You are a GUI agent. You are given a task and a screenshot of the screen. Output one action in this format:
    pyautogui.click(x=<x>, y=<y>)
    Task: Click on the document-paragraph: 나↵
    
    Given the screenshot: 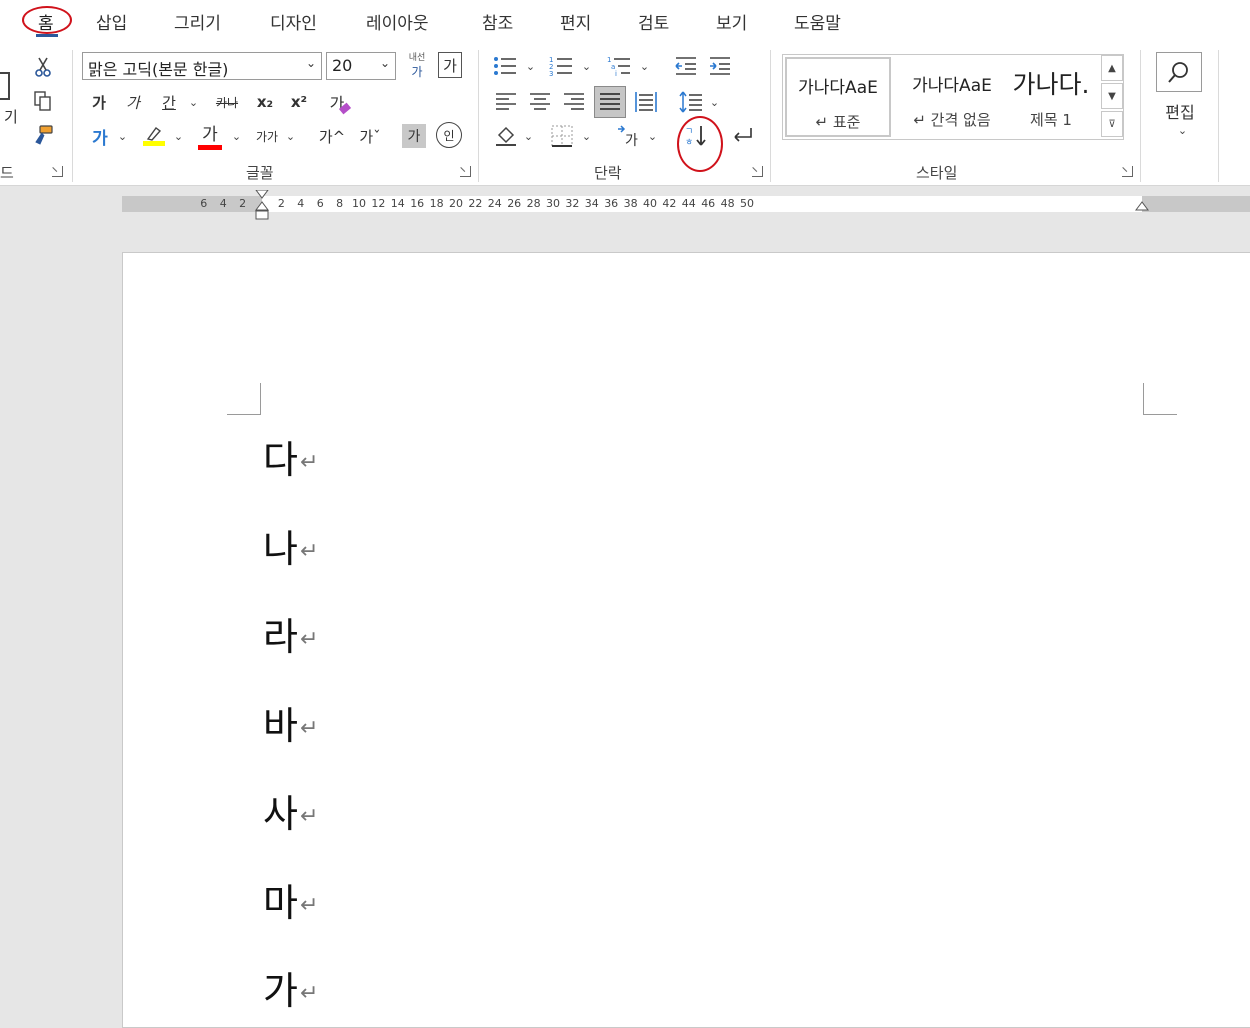 What is the action you would take?
    pyautogui.click(x=290, y=545)
    